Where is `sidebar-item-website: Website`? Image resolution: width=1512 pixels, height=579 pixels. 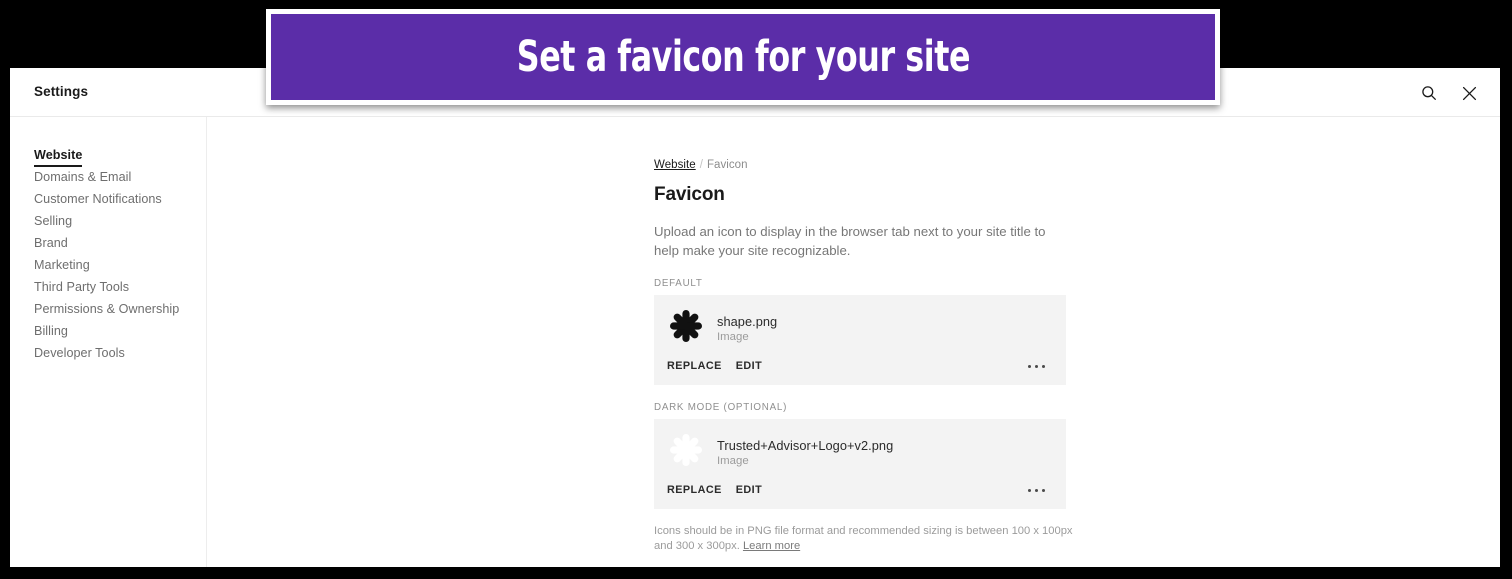
sidebar-item-website: Website is located at coordinates (108, 157).